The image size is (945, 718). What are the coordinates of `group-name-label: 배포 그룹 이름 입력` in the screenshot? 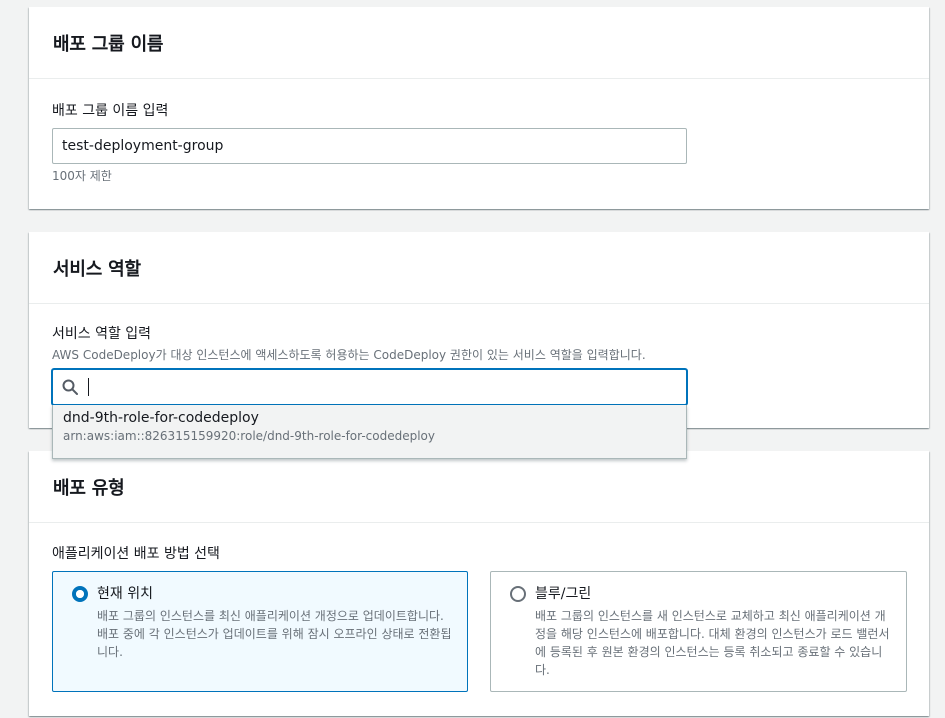 It's located at (110, 111).